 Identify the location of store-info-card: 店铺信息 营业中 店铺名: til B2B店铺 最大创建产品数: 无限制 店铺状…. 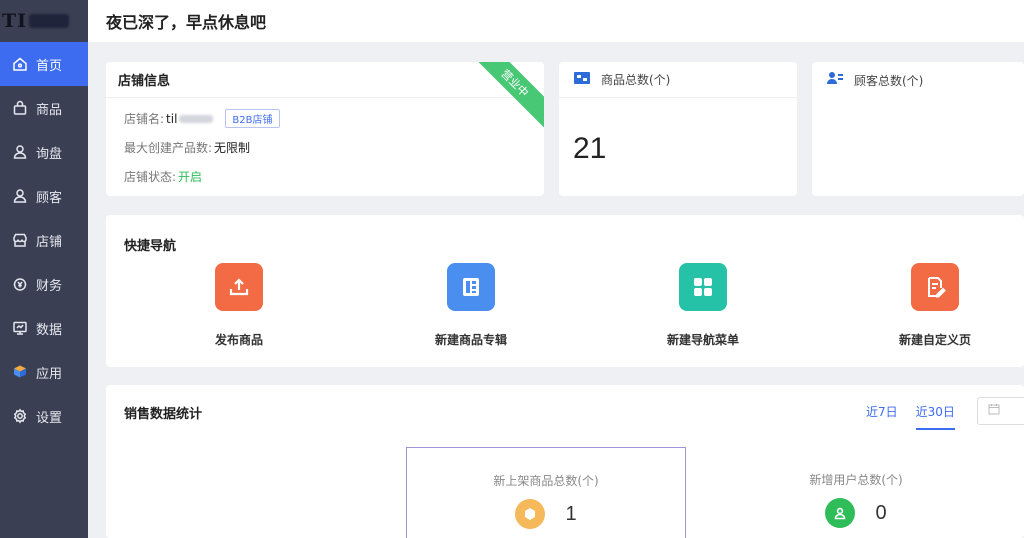
(325, 129).